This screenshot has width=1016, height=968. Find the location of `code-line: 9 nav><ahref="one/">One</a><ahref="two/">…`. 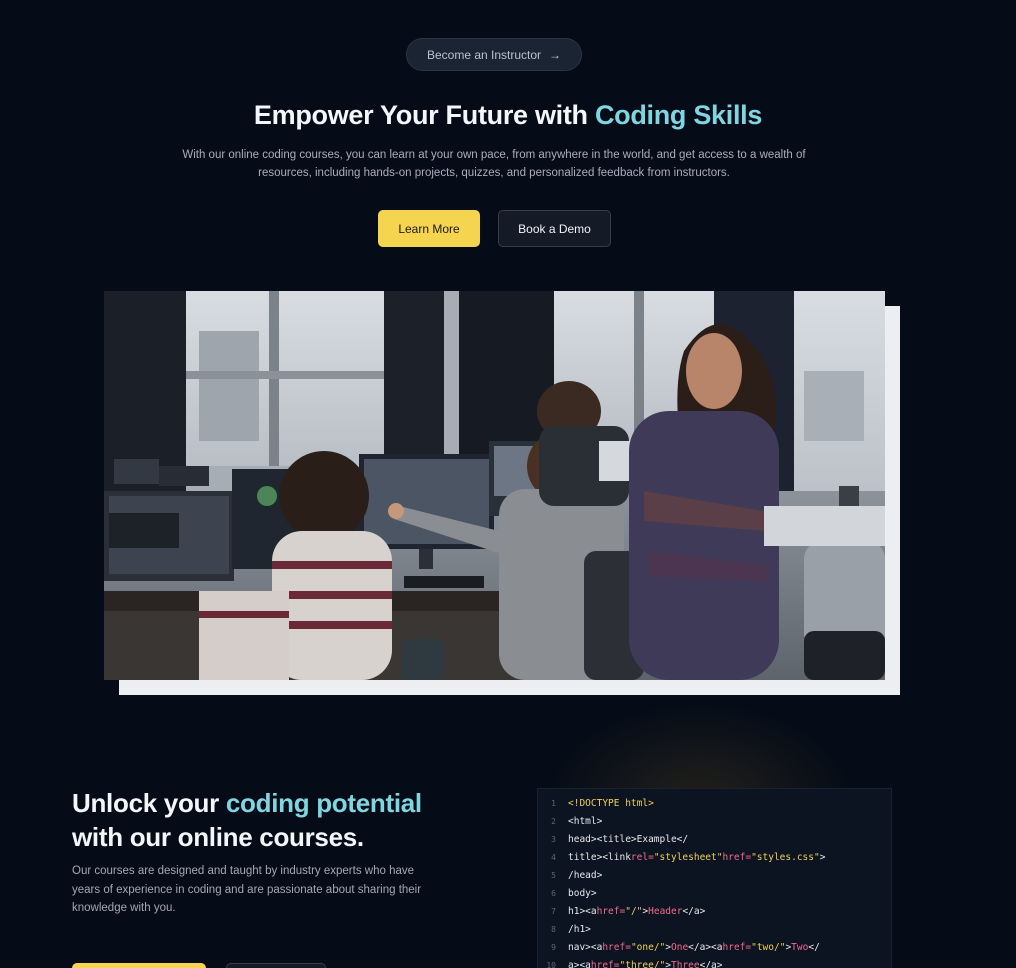

code-line: 9 nav><ahref="one/">One</a><ahref="two/">… is located at coordinates (714, 948).